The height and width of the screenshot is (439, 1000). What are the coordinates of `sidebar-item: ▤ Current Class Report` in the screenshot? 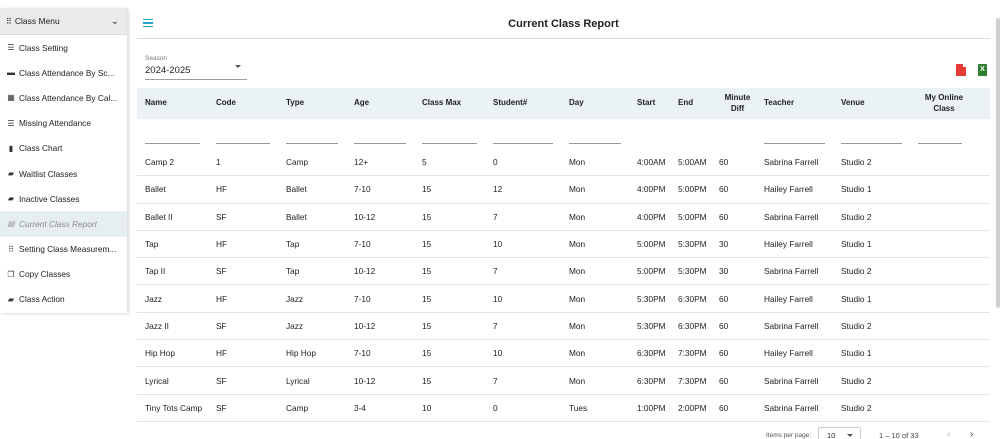 It's located at (63, 224).